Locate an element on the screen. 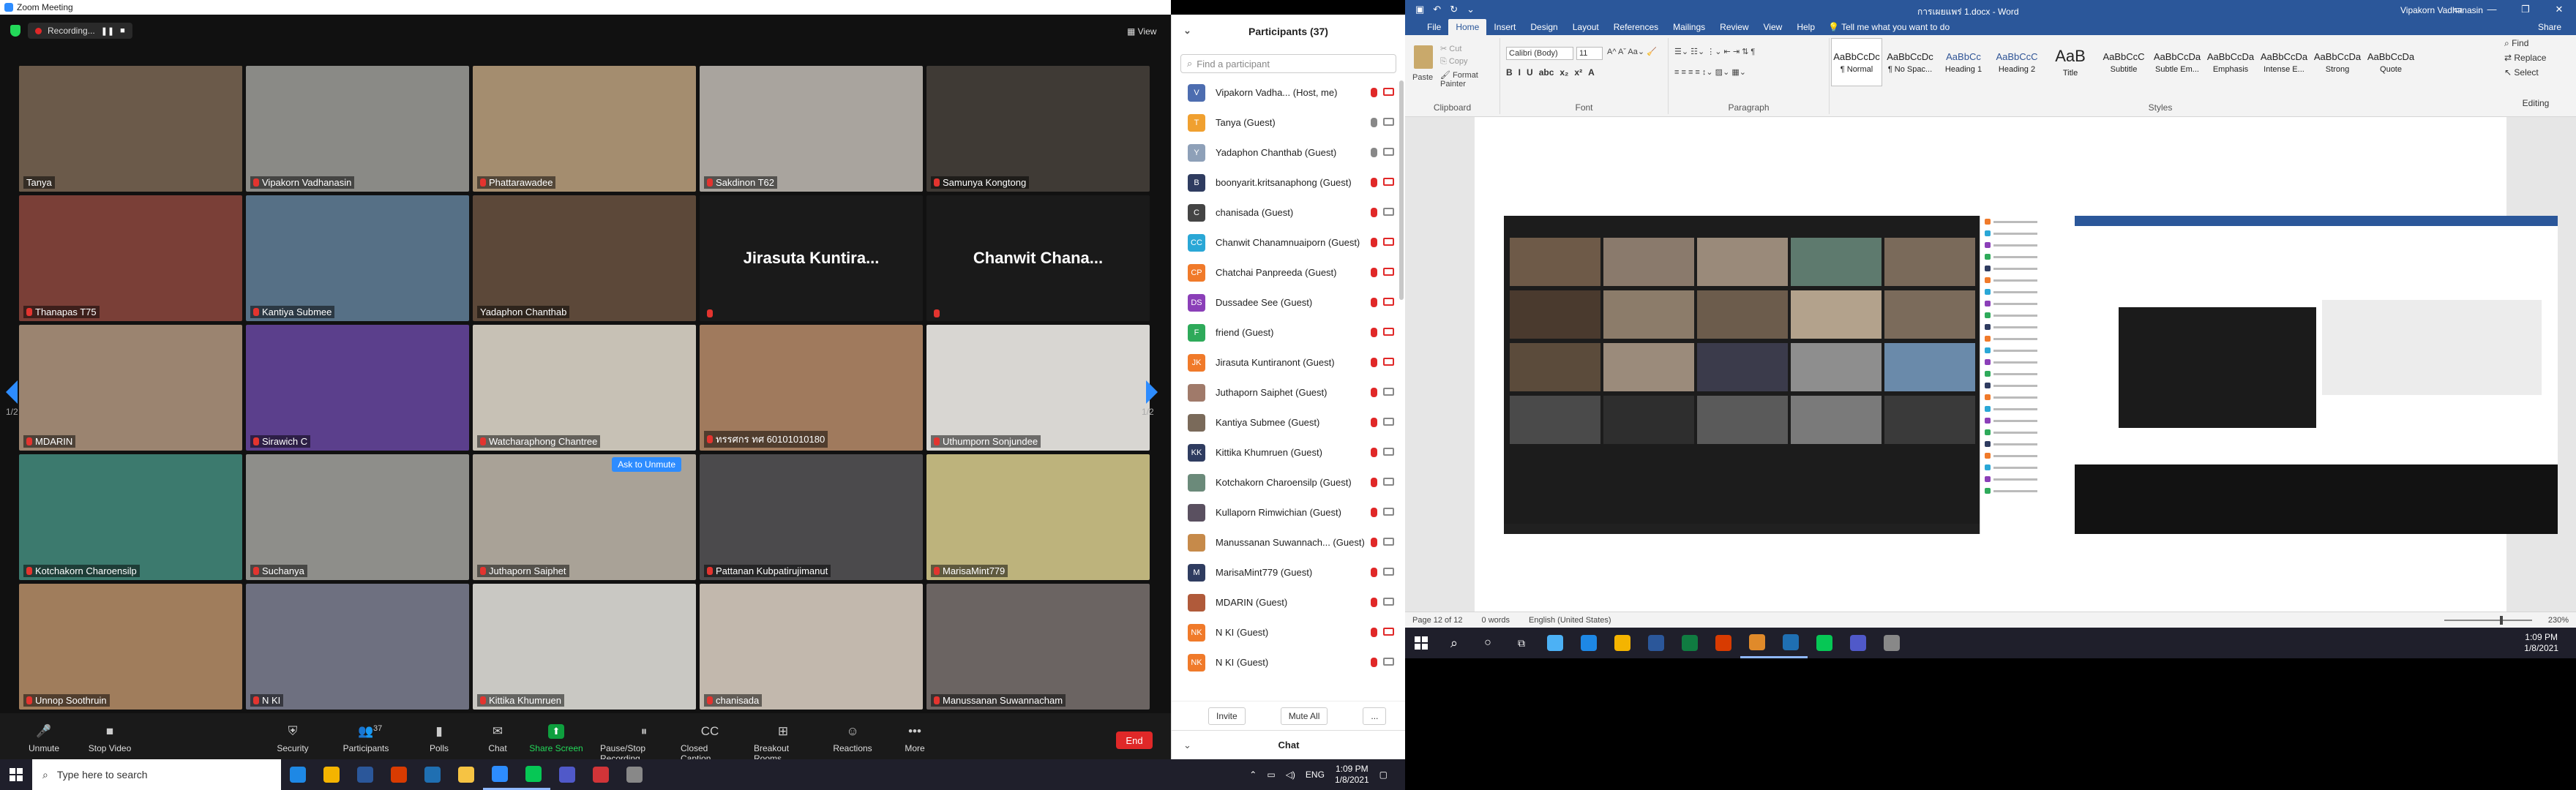 The height and width of the screenshot is (790, 2576). video-tile: Kittika Khumruen is located at coordinates (584, 647).